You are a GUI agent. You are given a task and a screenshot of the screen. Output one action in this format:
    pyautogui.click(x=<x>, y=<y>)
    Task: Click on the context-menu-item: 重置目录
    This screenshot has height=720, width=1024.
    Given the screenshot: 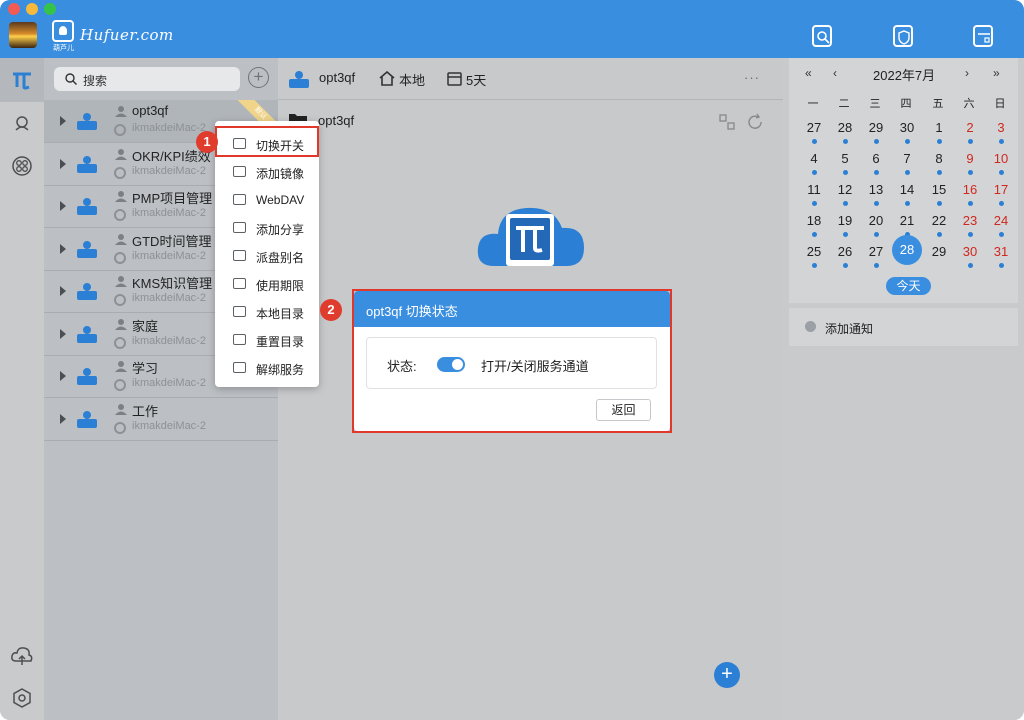 What is the action you would take?
    pyautogui.click(x=267, y=339)
    